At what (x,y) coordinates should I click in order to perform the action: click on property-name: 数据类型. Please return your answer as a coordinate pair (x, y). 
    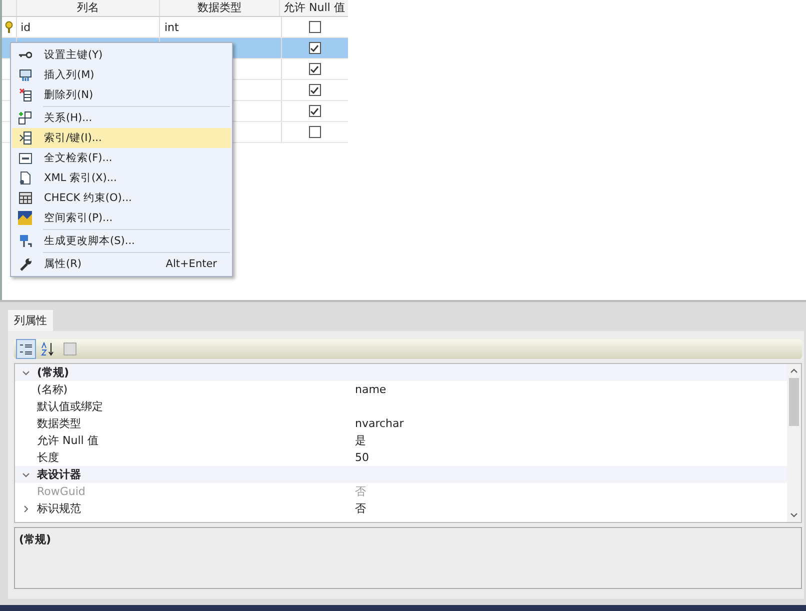
    Looking at the image, I should click on (59, 423).